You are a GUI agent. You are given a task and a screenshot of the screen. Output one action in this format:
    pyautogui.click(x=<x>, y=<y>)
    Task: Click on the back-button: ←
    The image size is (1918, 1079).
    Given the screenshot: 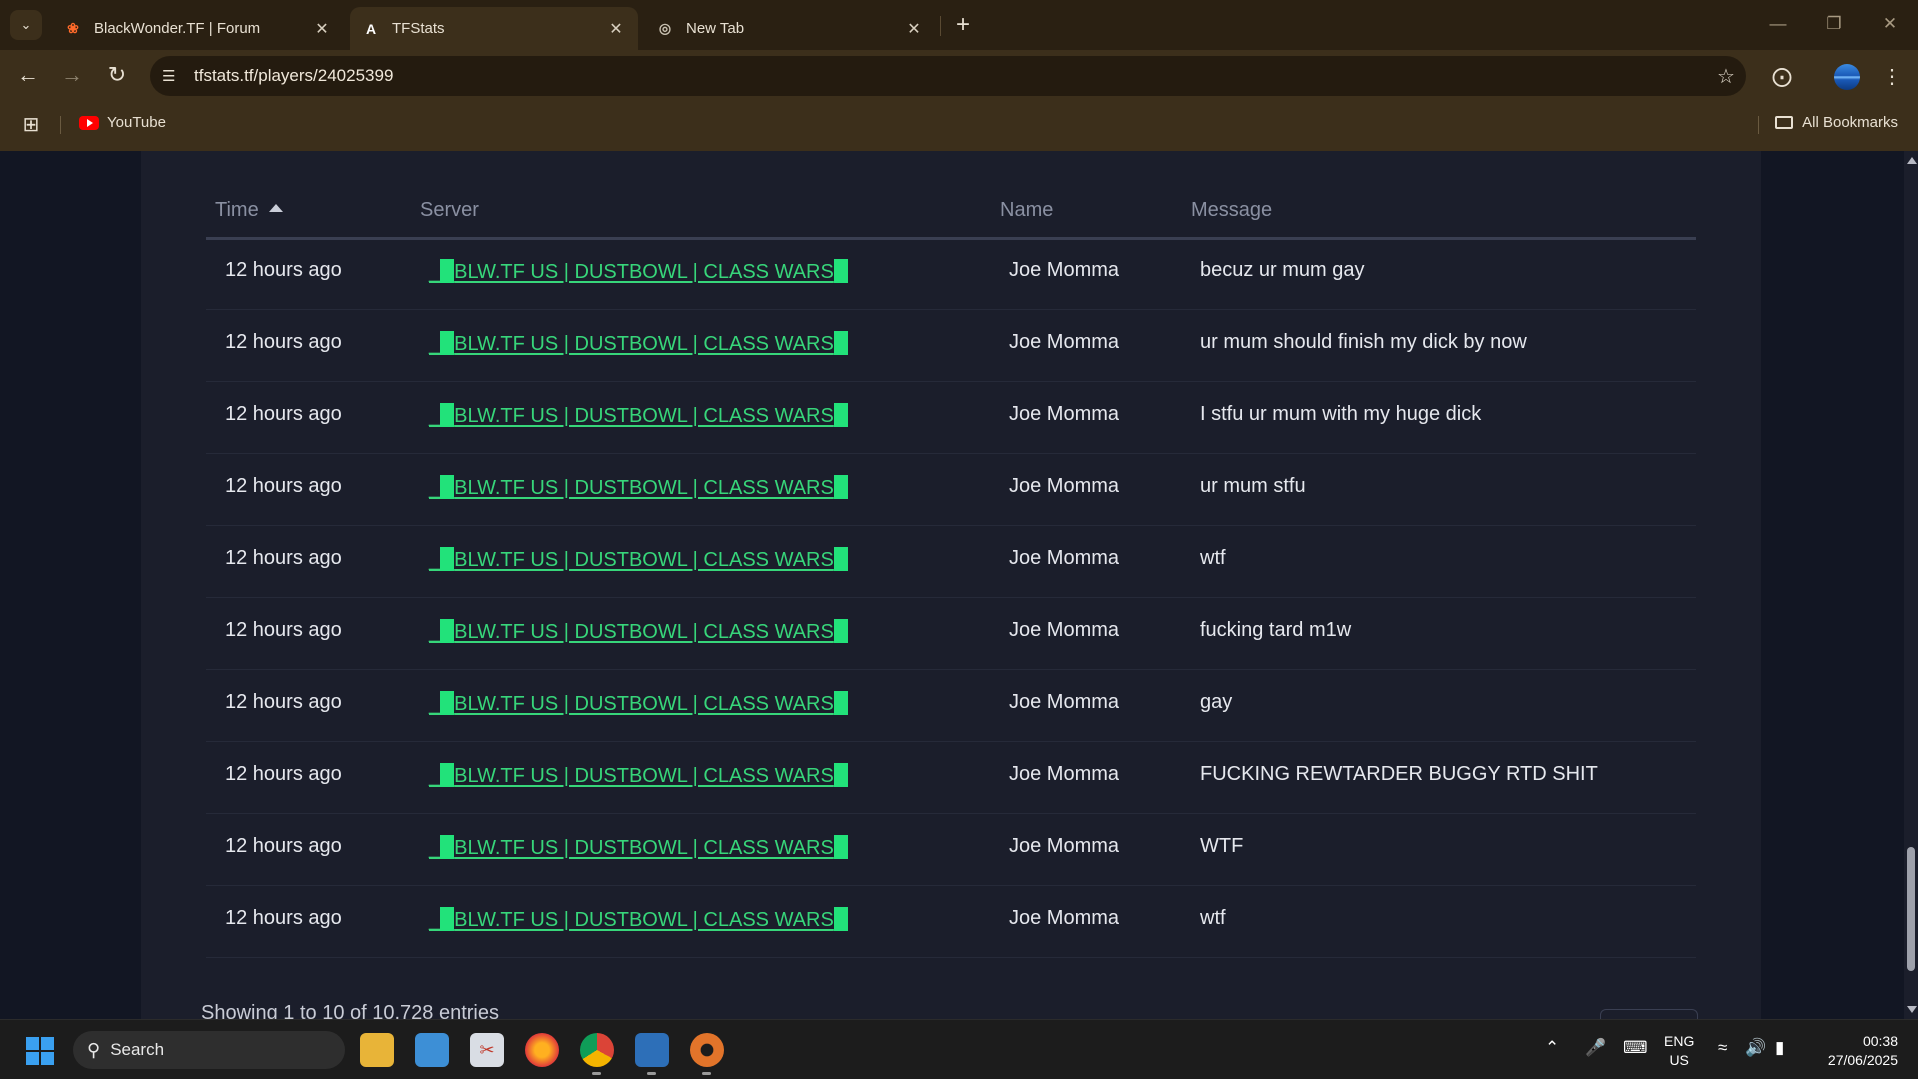 What is the action you would take?
    pyautogui.click(x=28, y=75)
    